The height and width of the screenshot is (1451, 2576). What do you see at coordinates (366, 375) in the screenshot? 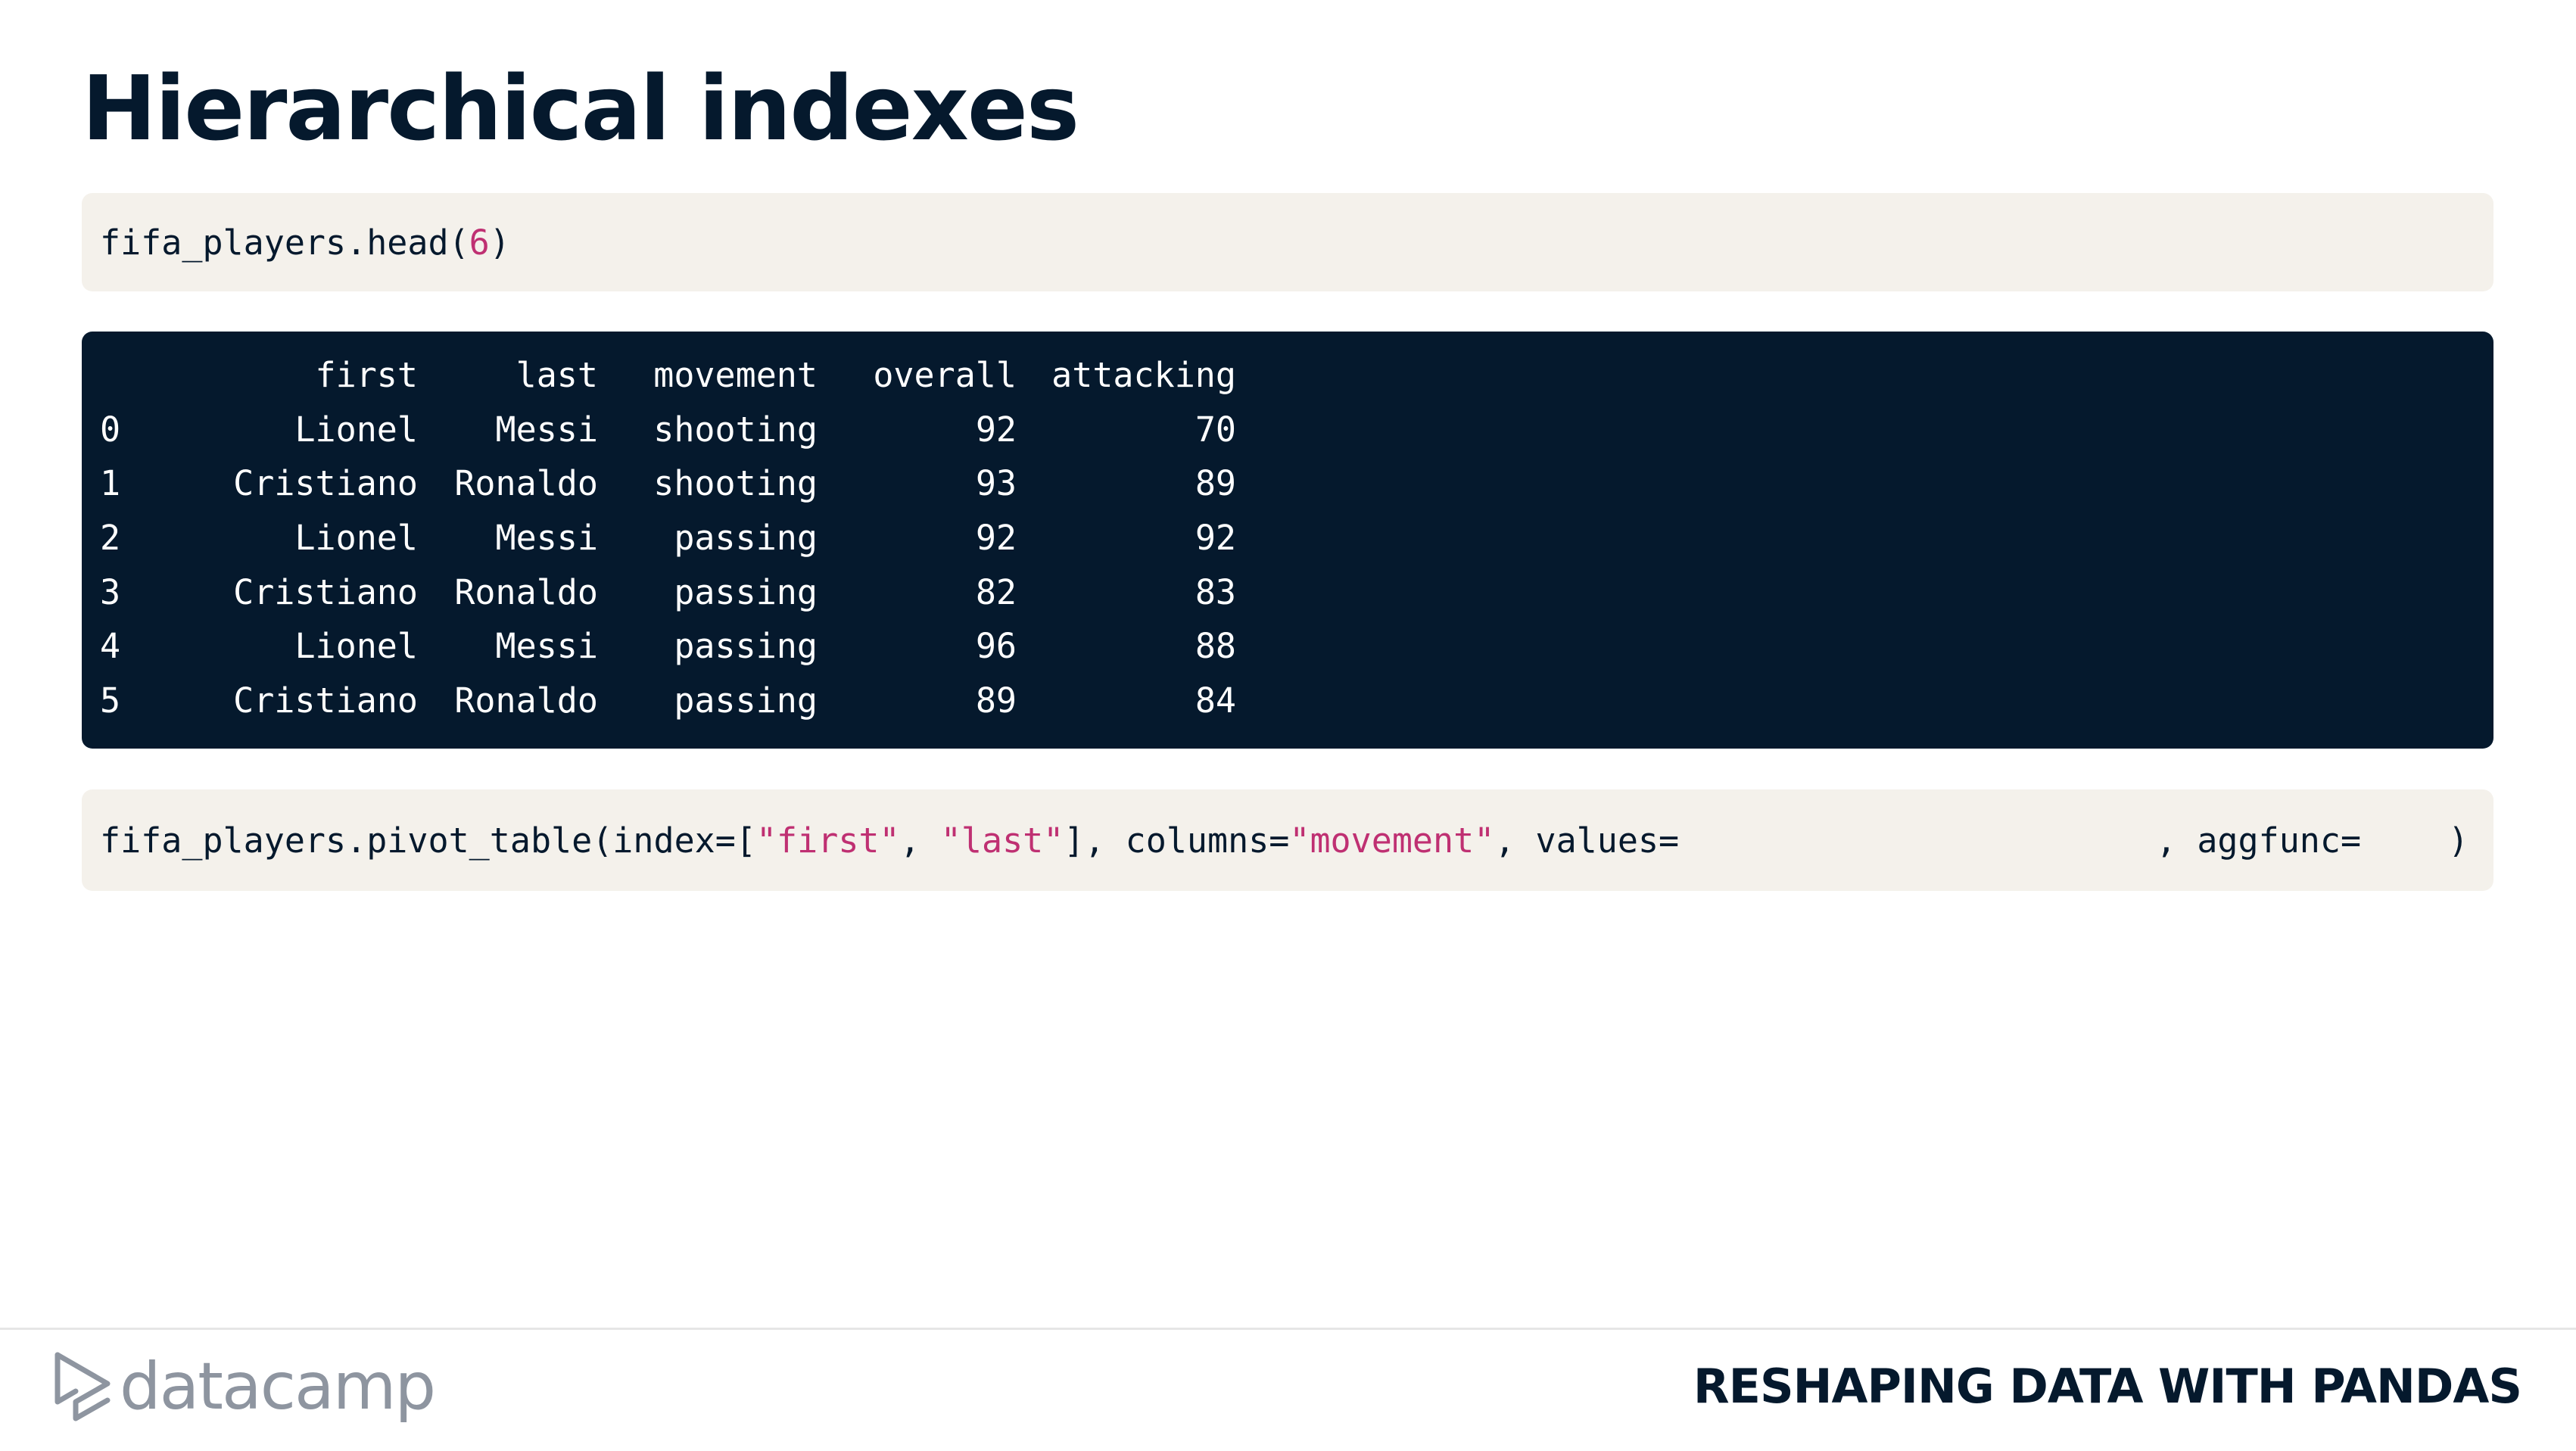
I see `cell-first: first` at bounding box center [366, 375].